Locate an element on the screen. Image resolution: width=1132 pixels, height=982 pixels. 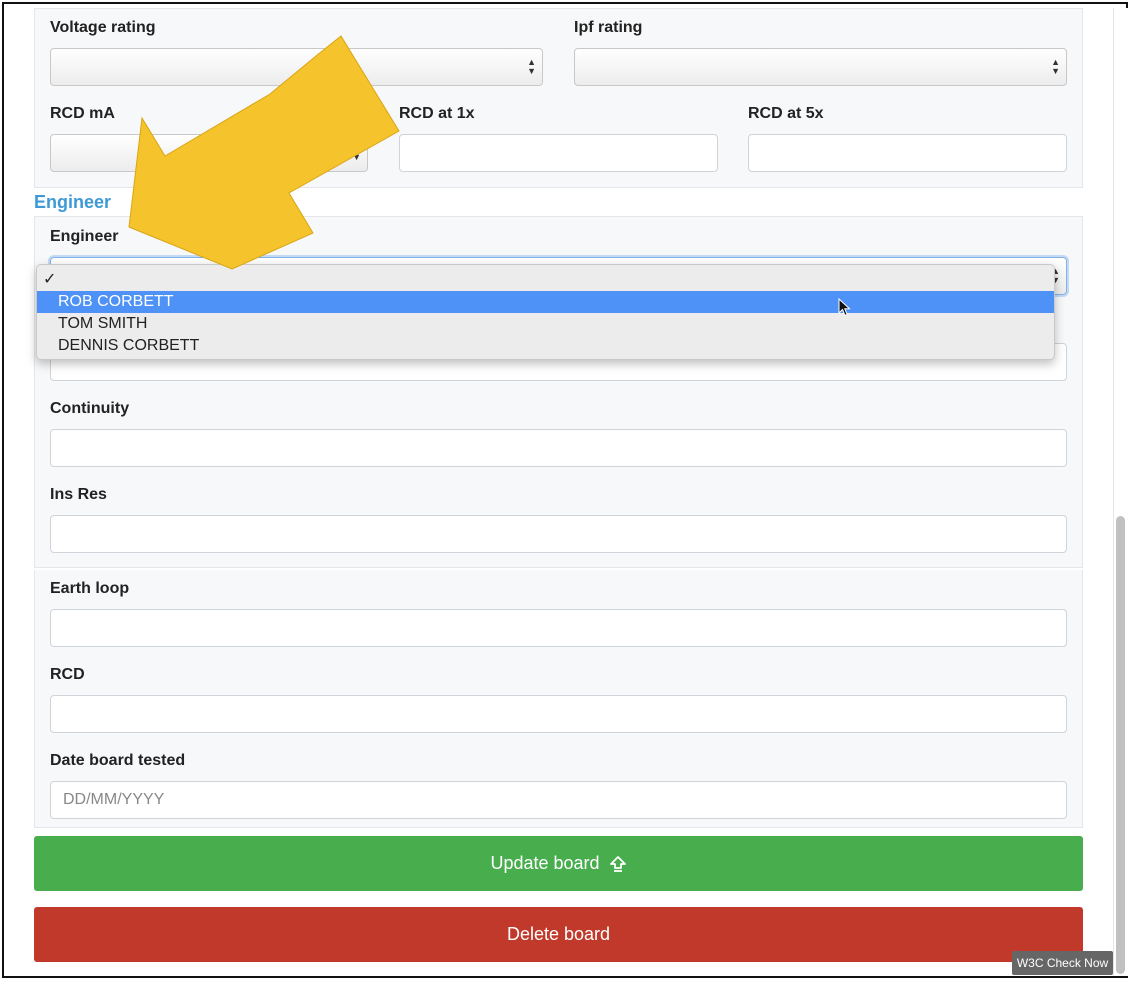
delete-board-button: Delete board is located at coordinates (558, 934).